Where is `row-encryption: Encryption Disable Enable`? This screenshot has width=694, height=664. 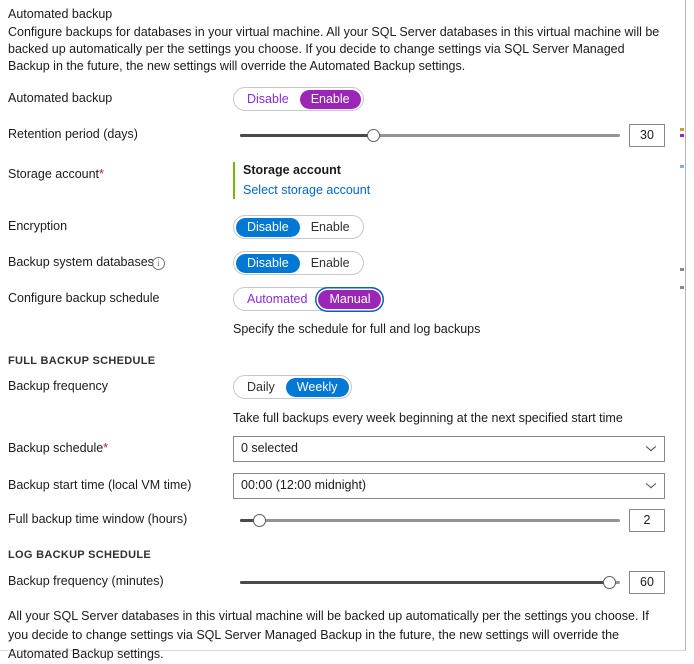
row-encryption: Encryption Disable Enable is located at coordinates (343, 228).